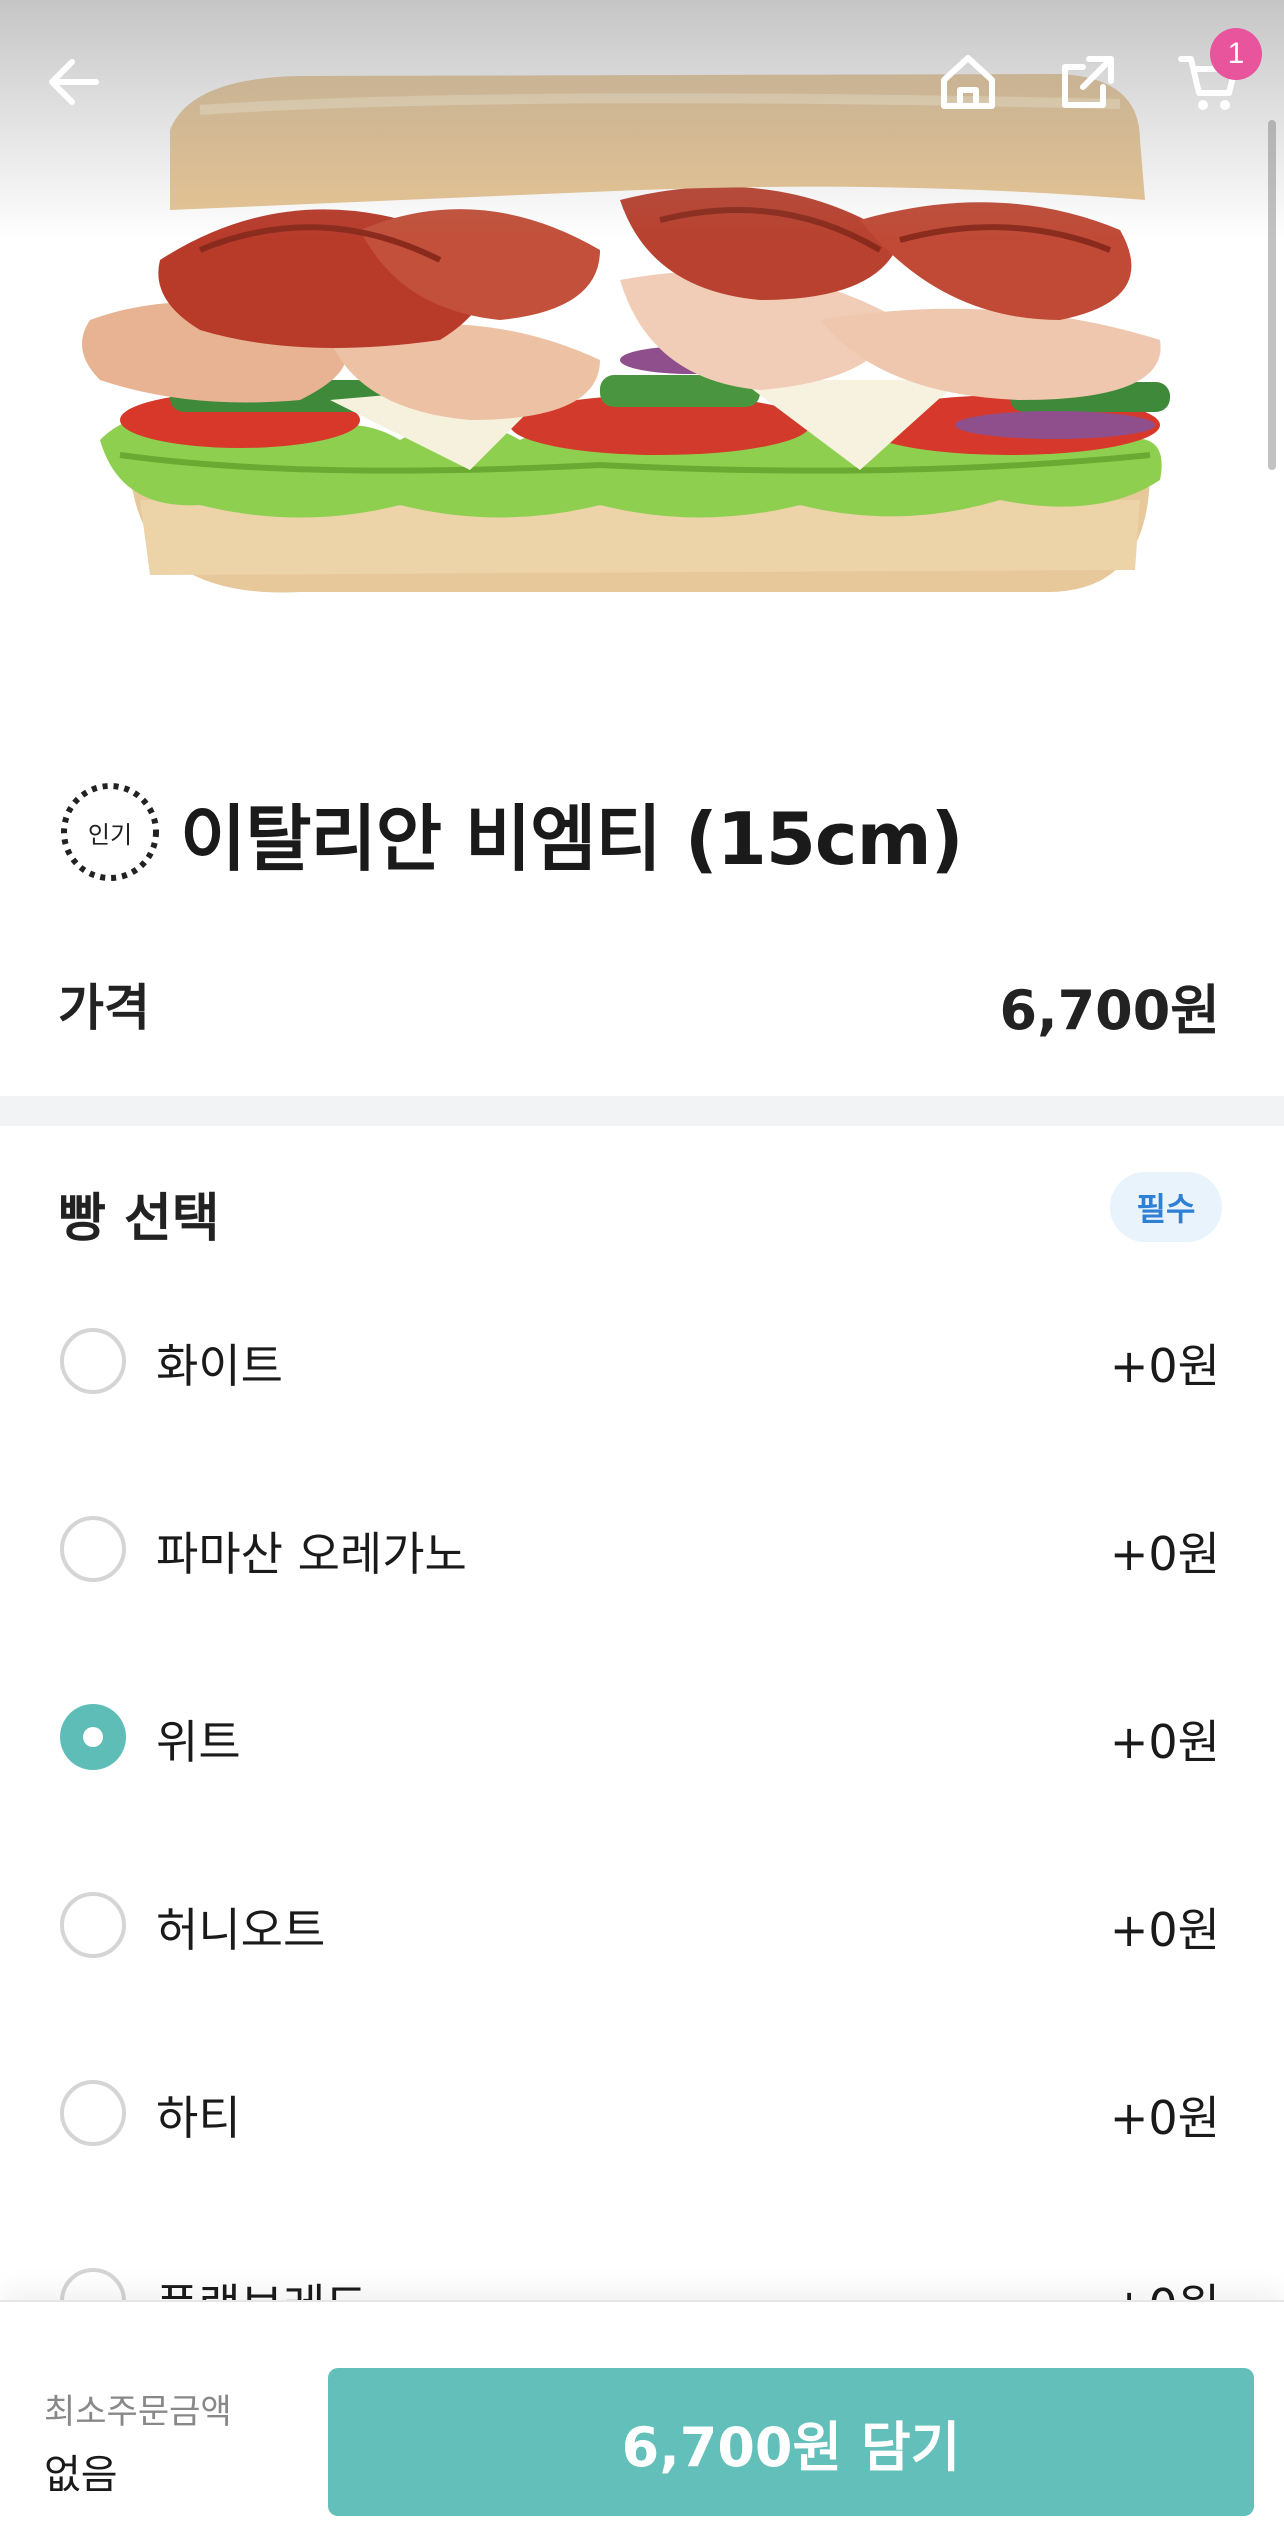 This screenshot has width=1284, height=2539. I want to click on bread-option-wheat: 위트 +0원, so click(642, 1740).